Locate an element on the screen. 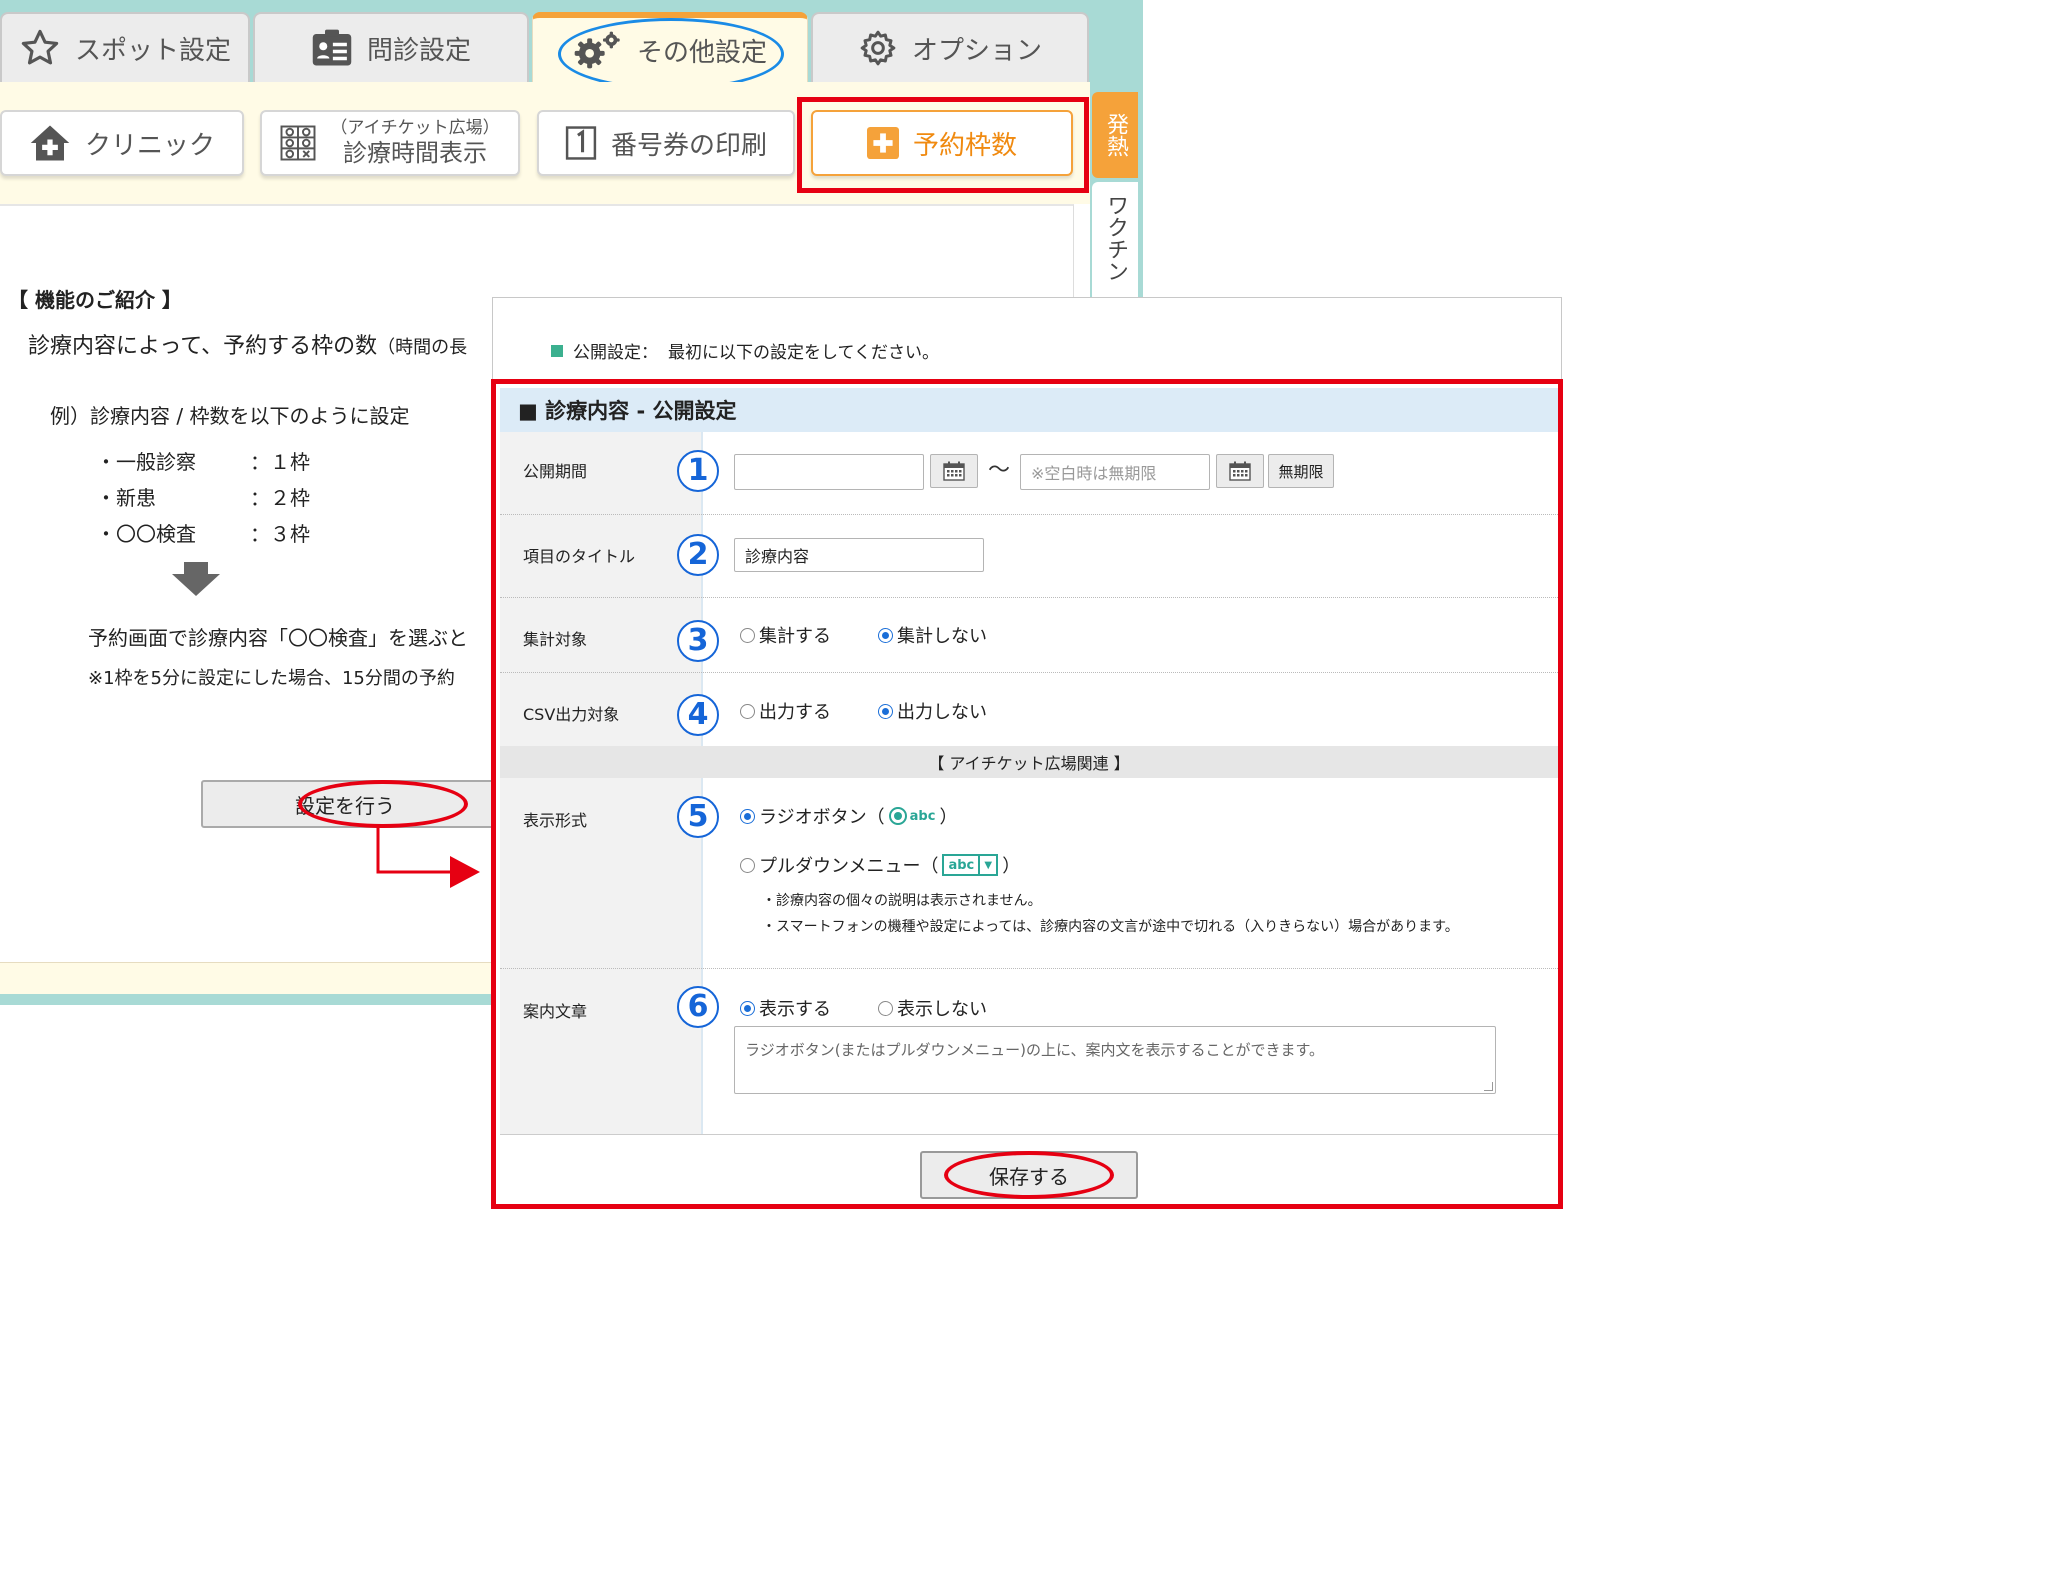  example-value: ：２枠 is located at coordinates (280, 498).